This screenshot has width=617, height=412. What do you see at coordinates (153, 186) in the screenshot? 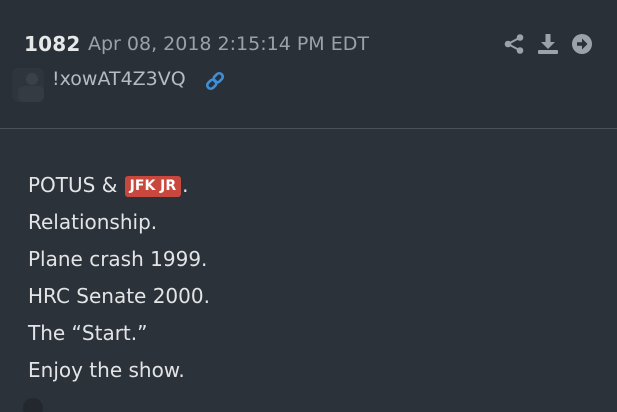
I see `tag-badge: JFK JR` at bounding box center [153, 186].